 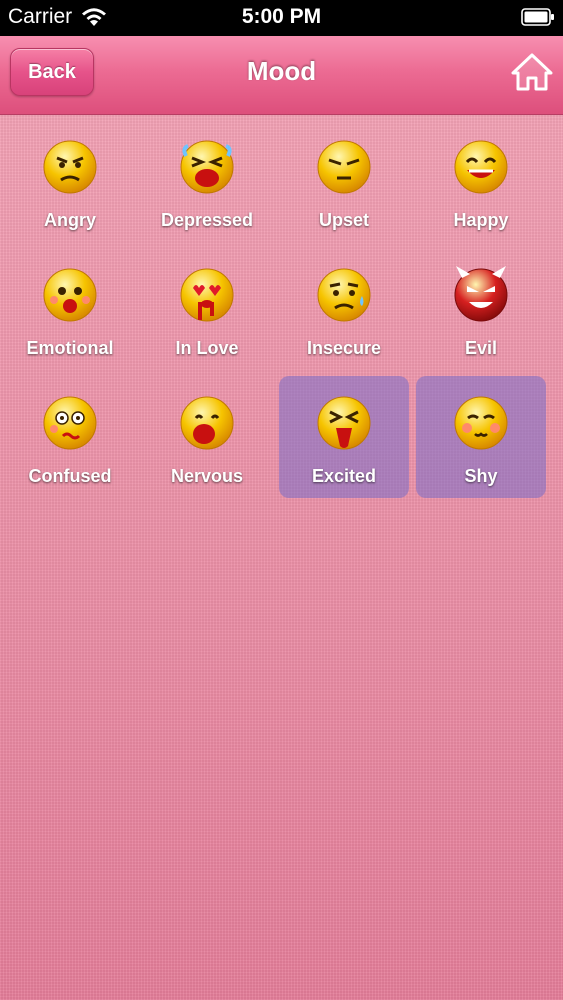 I want to click on status-time: 5:00 PM, so click(x=281, y=16).